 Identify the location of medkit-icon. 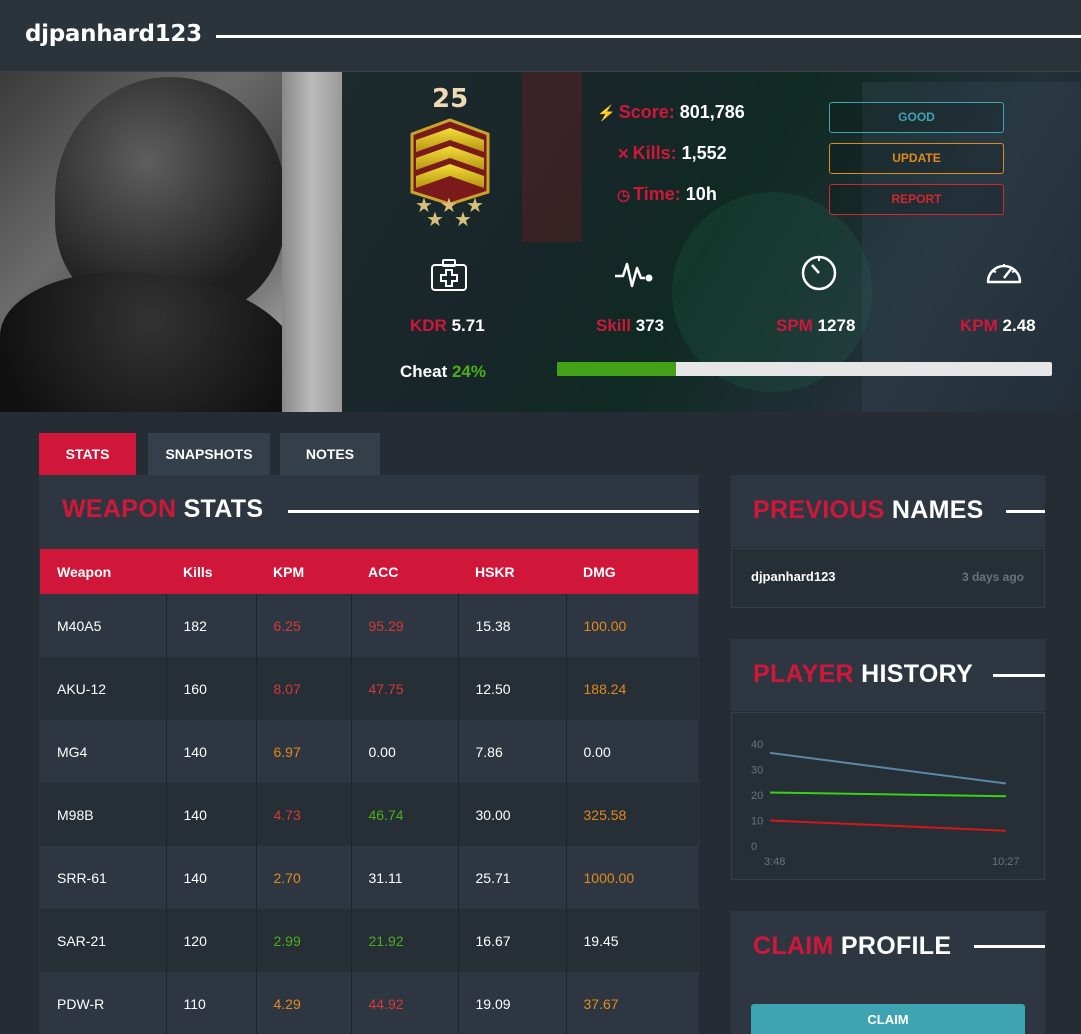
(449, 275).